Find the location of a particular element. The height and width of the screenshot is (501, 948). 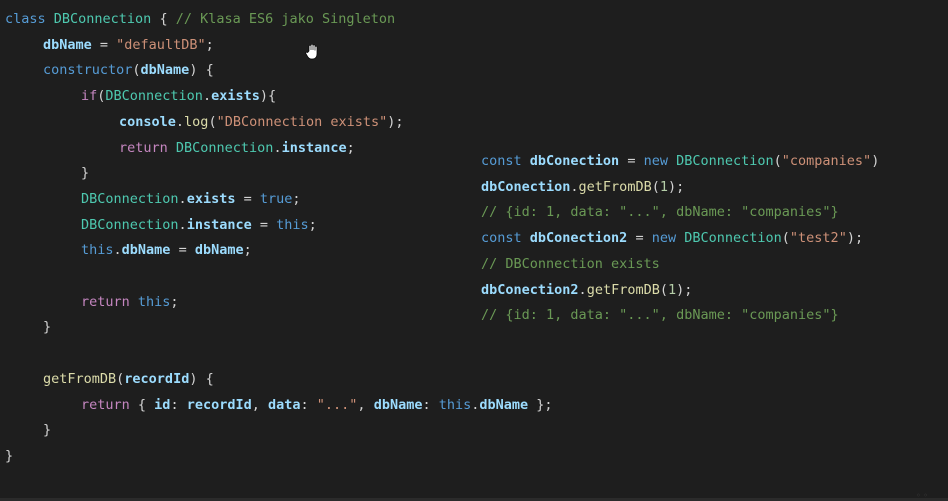

code-token: if is located at coordinates (89, 96).